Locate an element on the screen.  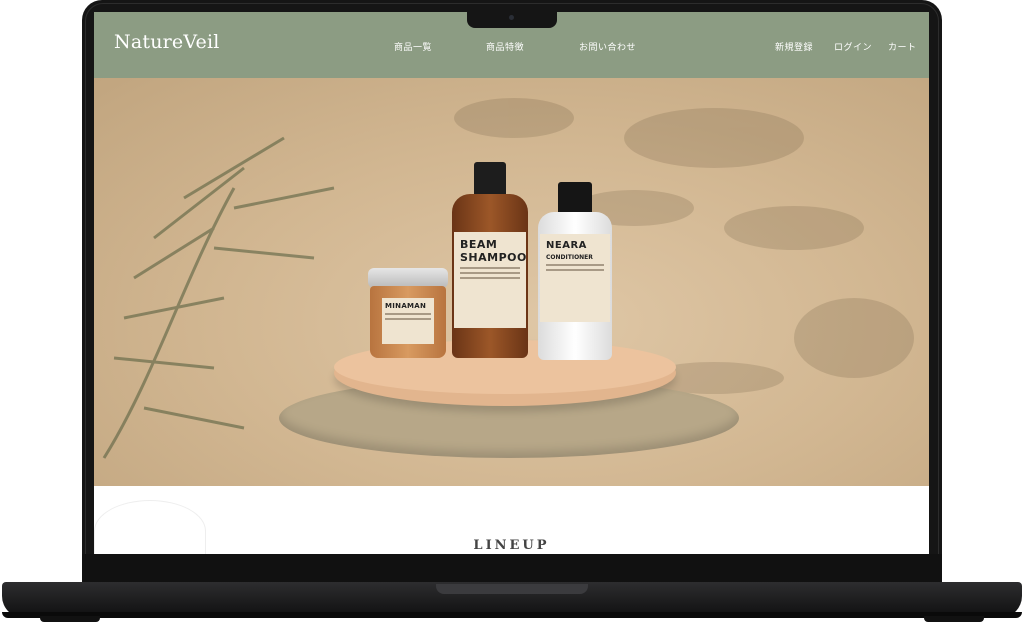
product-jar: MINAMAN is located at coordinates (408, 313).